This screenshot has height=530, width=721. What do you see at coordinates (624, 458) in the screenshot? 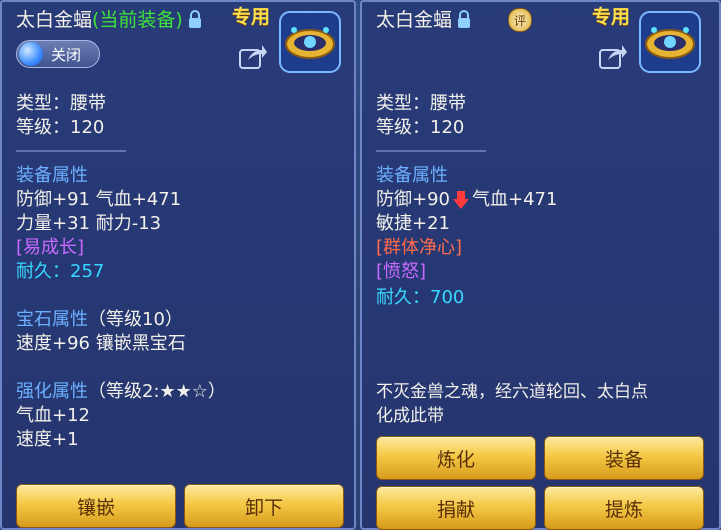
I see `equip-button: 装备` at bounding box center [624, 458].